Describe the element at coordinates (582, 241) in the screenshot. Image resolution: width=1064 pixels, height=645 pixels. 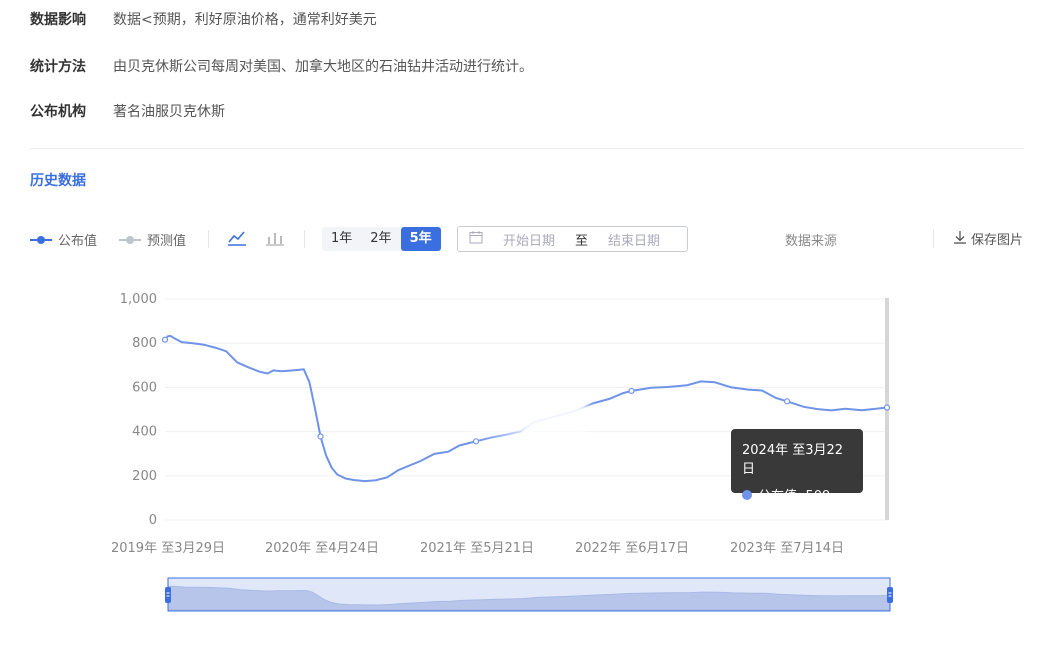
I see `date-range-separator: 至` at that location.